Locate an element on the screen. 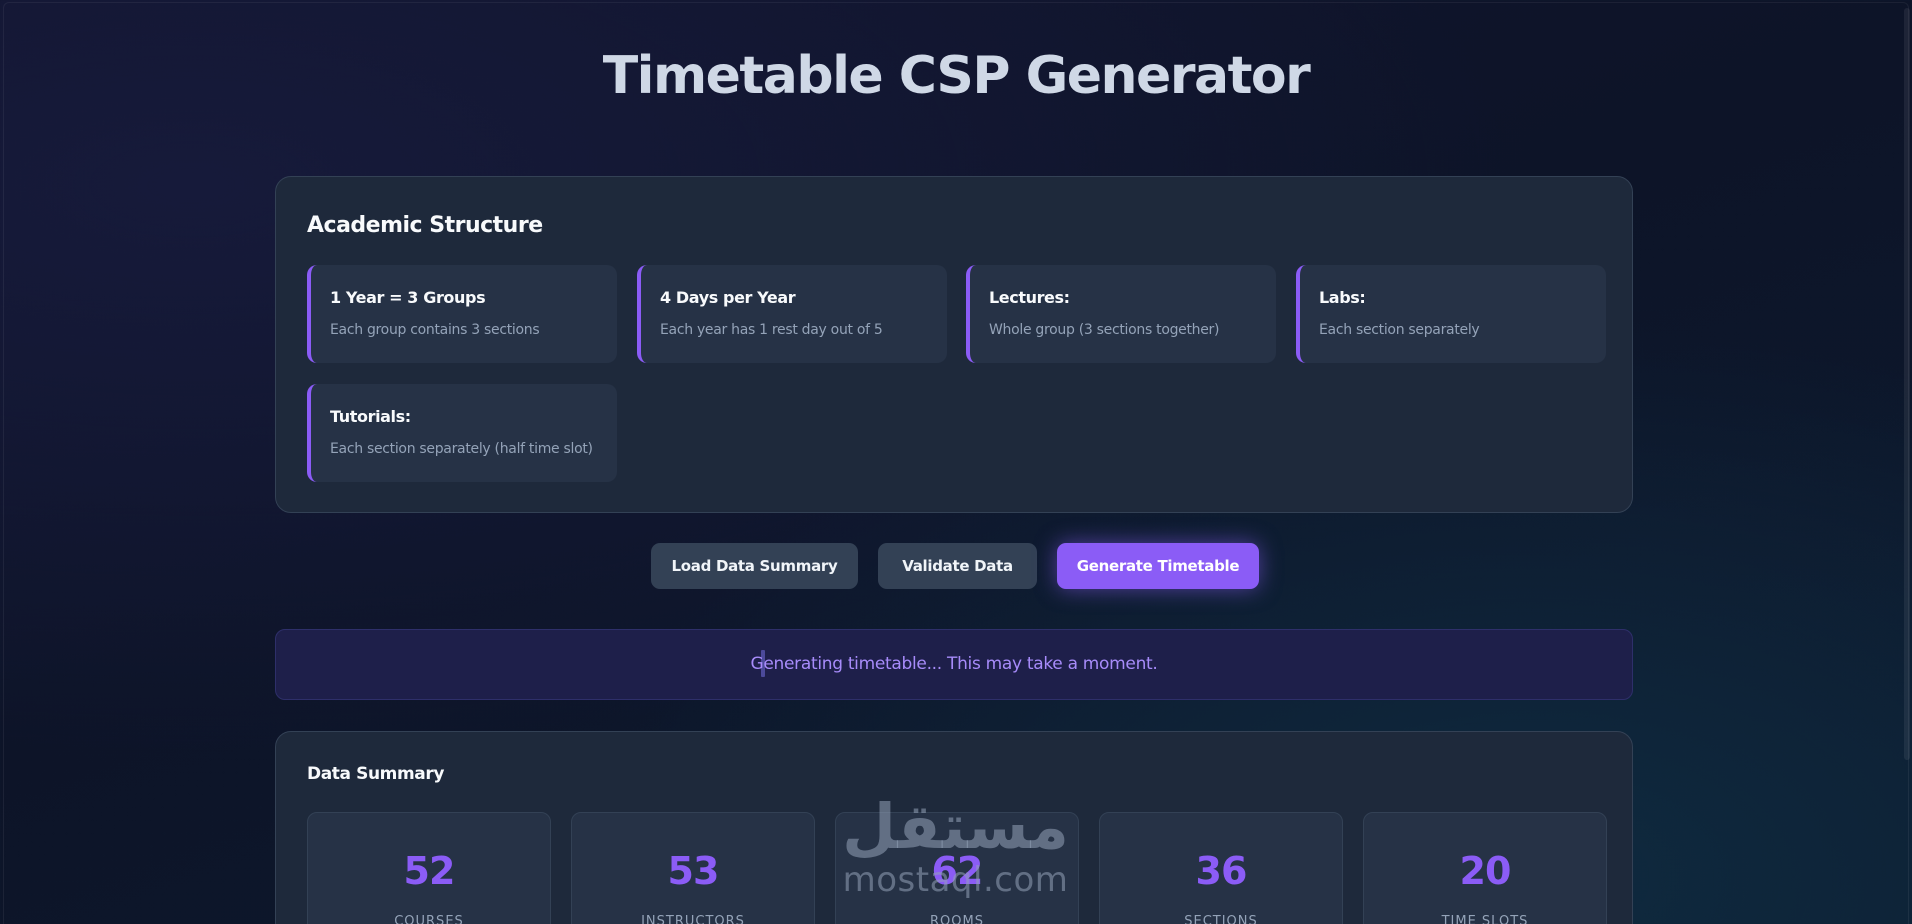 Image resolution: width=1912 pixels, height=924 pixels. stat-label: ROOMS is located at coordinates (957, 919).